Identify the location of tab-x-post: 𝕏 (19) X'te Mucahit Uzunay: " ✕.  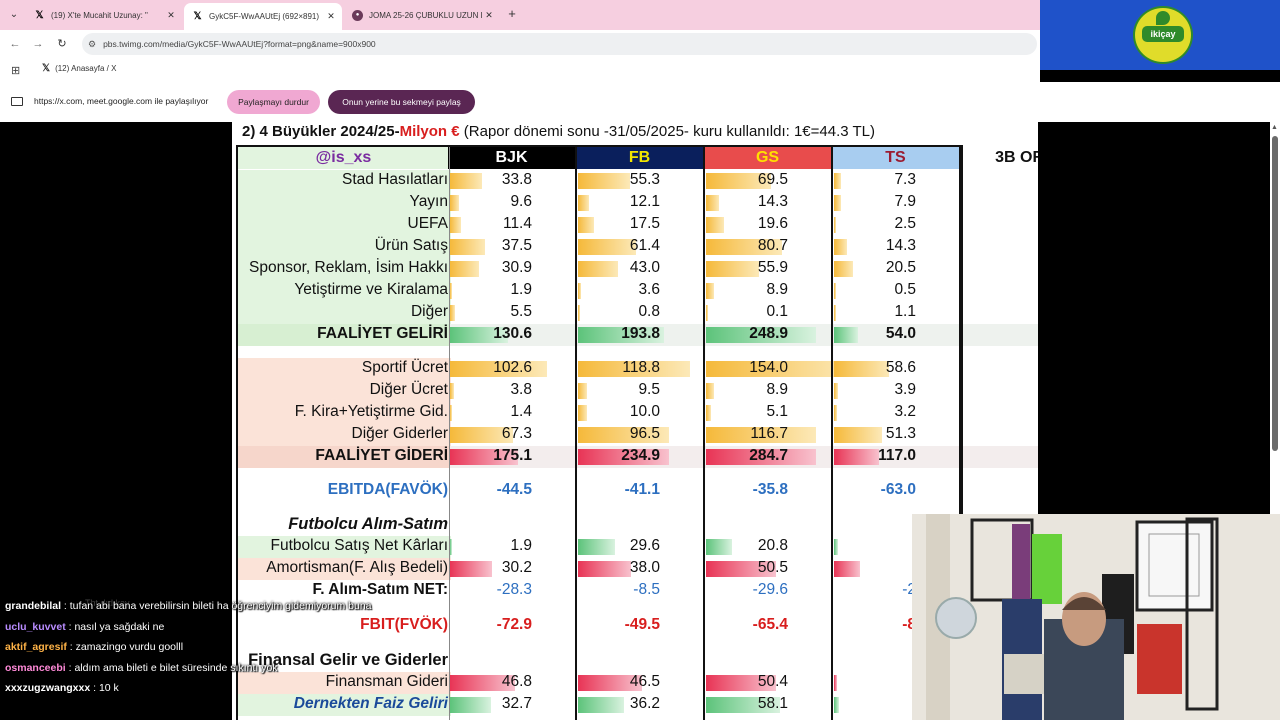
(104, 15).